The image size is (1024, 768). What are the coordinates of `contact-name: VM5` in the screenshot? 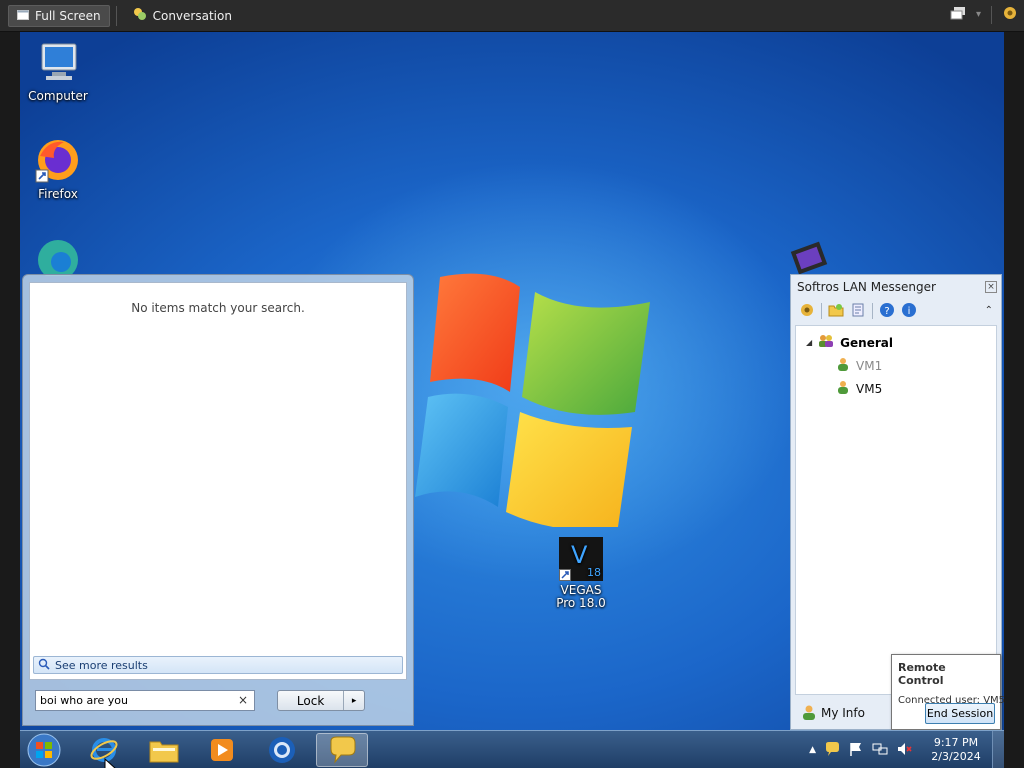 It's located at (869, 388).